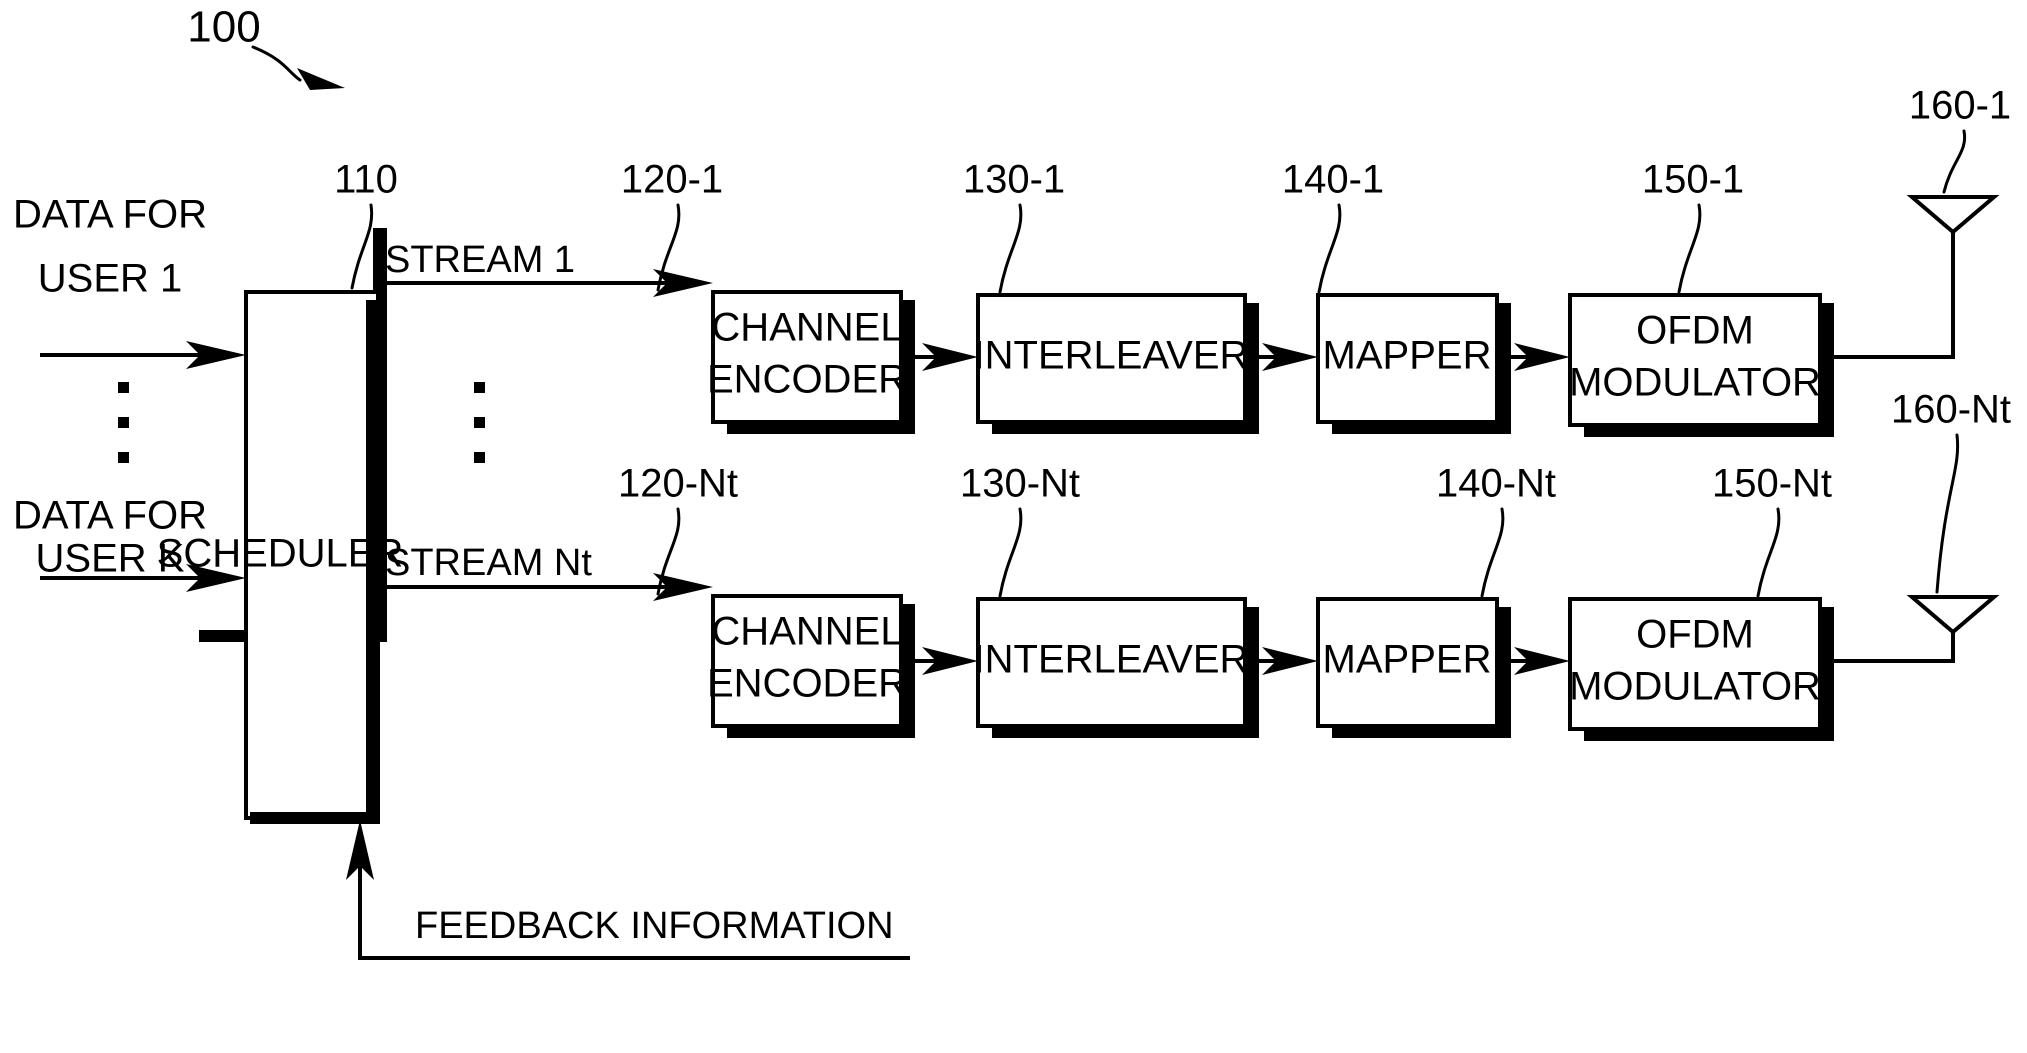 The height and width of the screenshot is (1053, 2027). Describe the element at coordinates (672, 180) in the screenshot. I see `ref-label: 120-1` at that location.